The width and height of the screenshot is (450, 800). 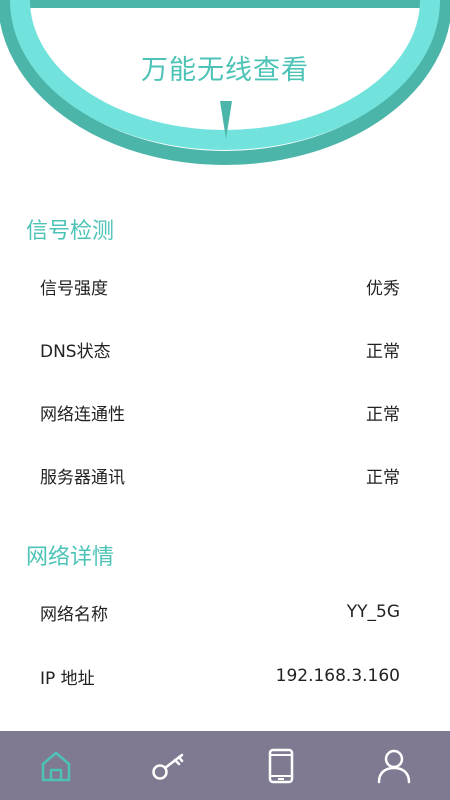 I want to click on row-label: 信号强度, so click(x=74, y=288).